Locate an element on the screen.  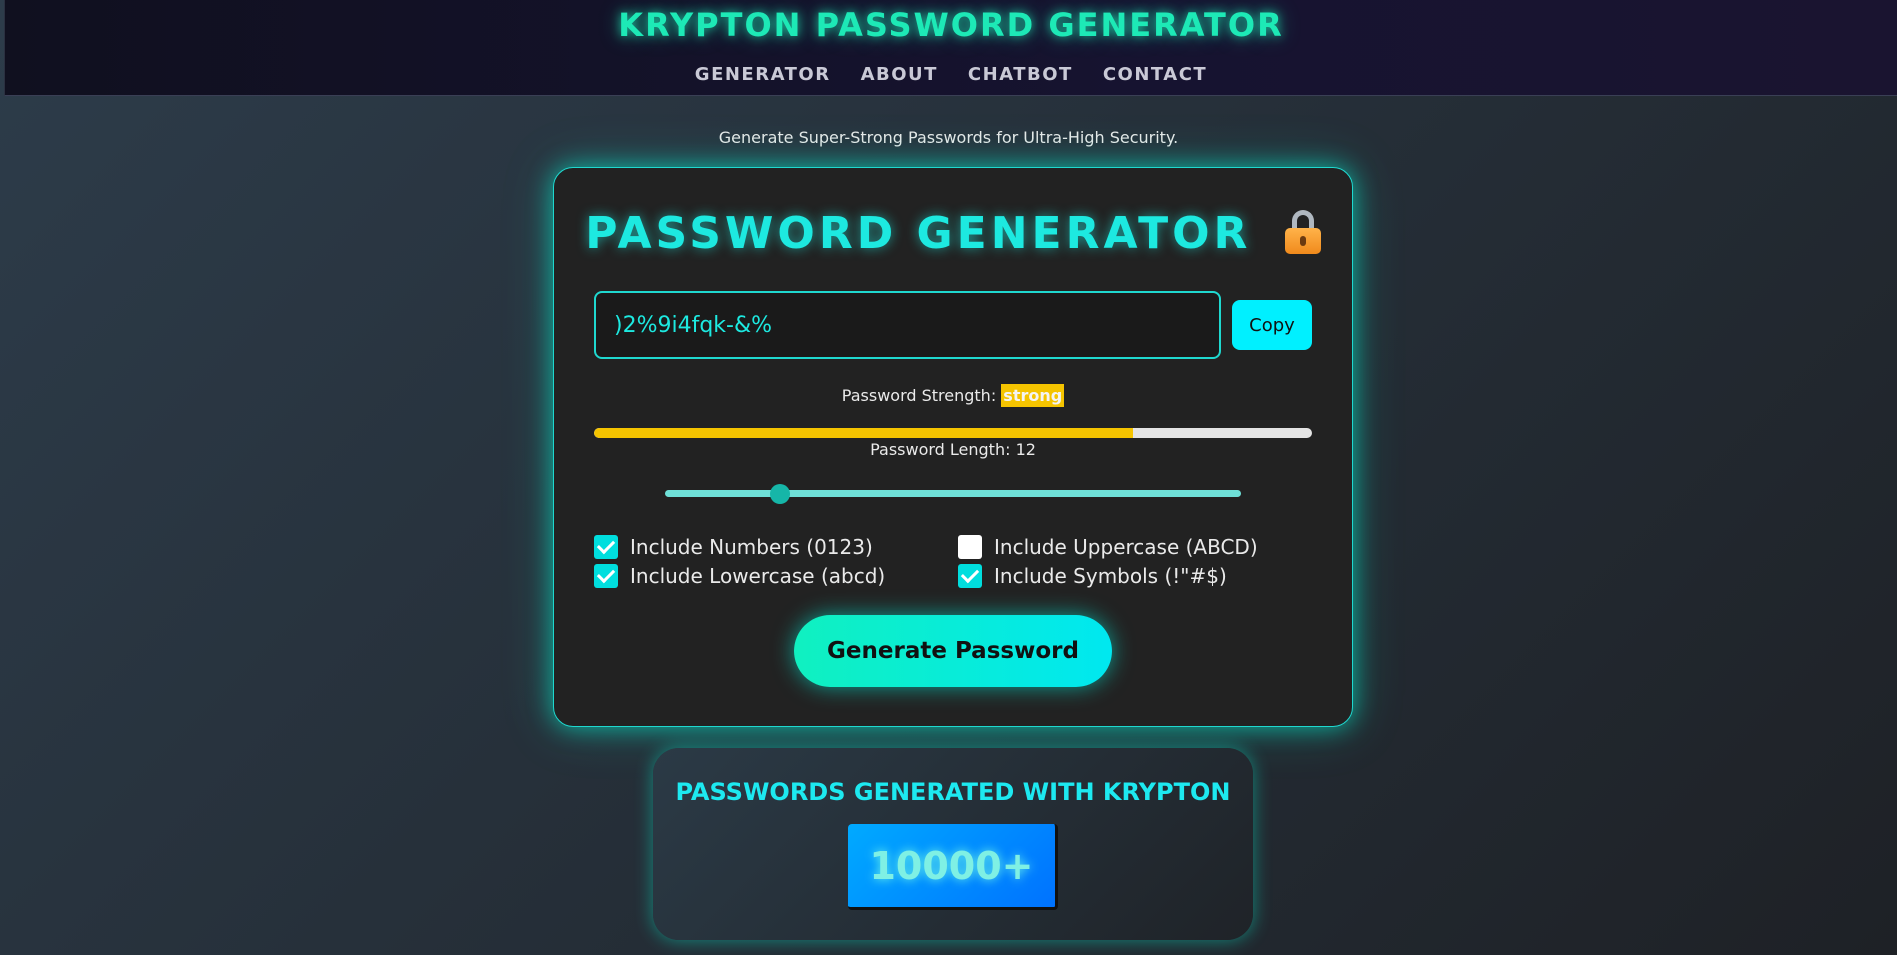
strength-bar is located at coordinates (953, 433).